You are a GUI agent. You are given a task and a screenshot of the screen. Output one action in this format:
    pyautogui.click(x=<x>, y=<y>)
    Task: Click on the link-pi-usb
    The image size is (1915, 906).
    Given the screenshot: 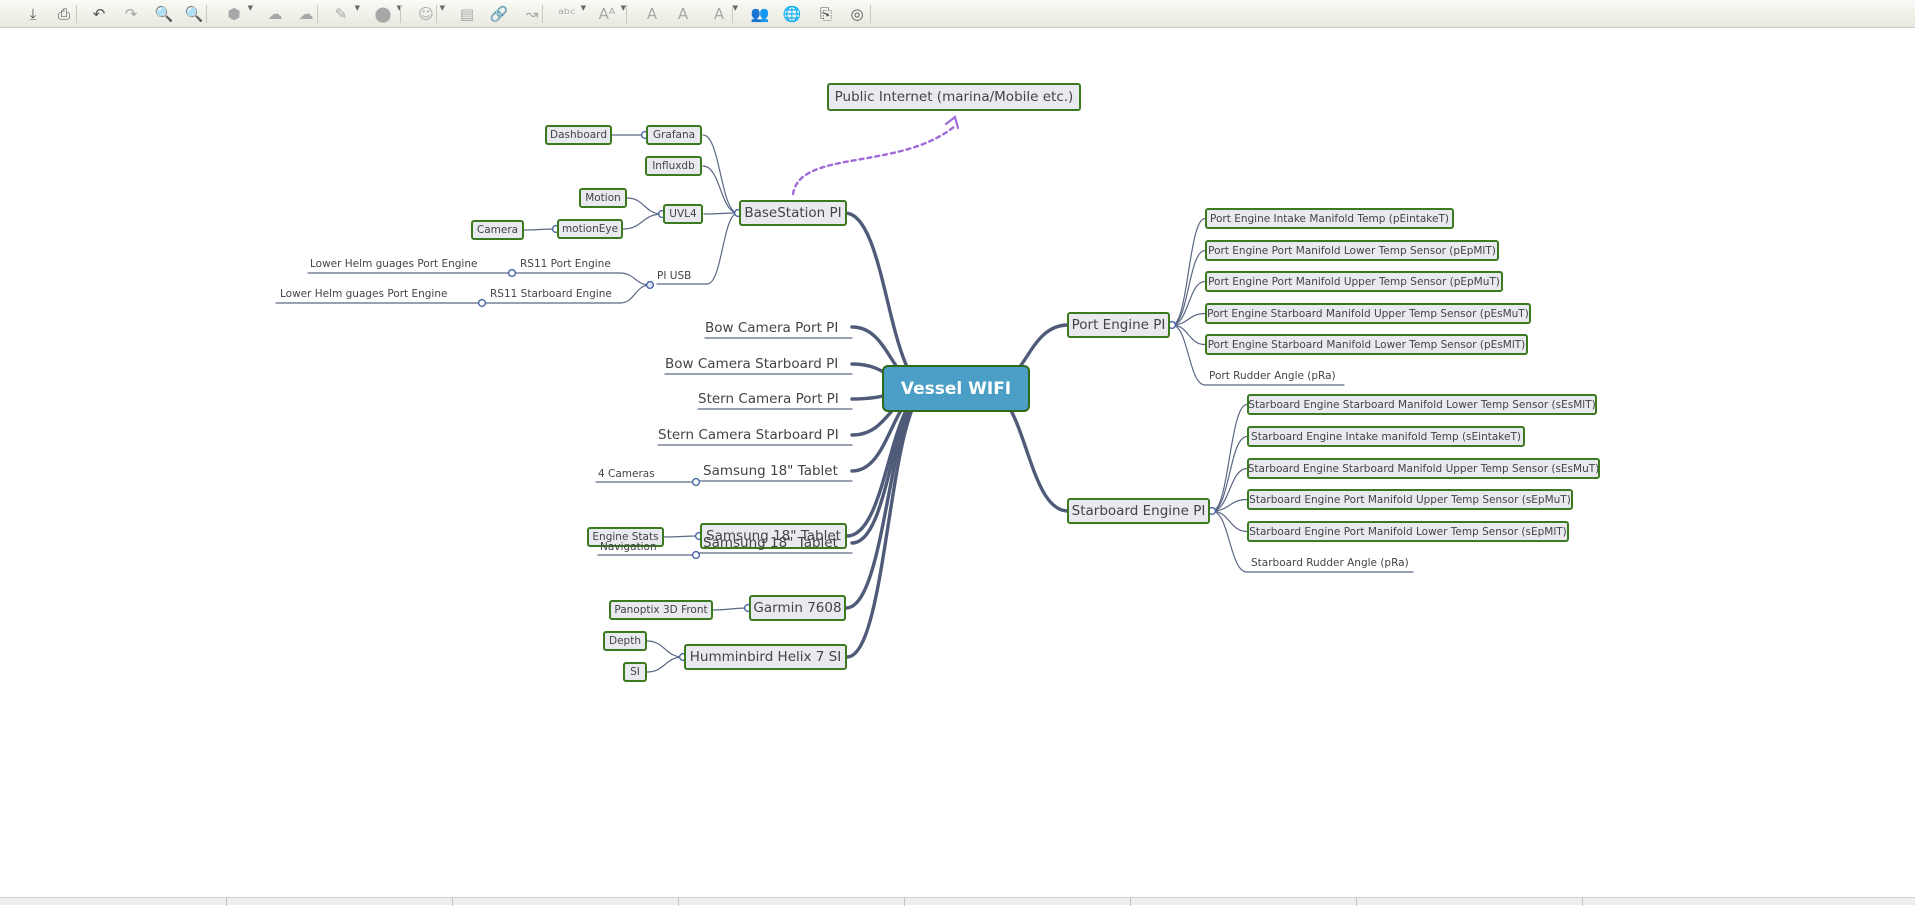 What is the action you would take?
    pyautogui.click(x=722, y=248)
    